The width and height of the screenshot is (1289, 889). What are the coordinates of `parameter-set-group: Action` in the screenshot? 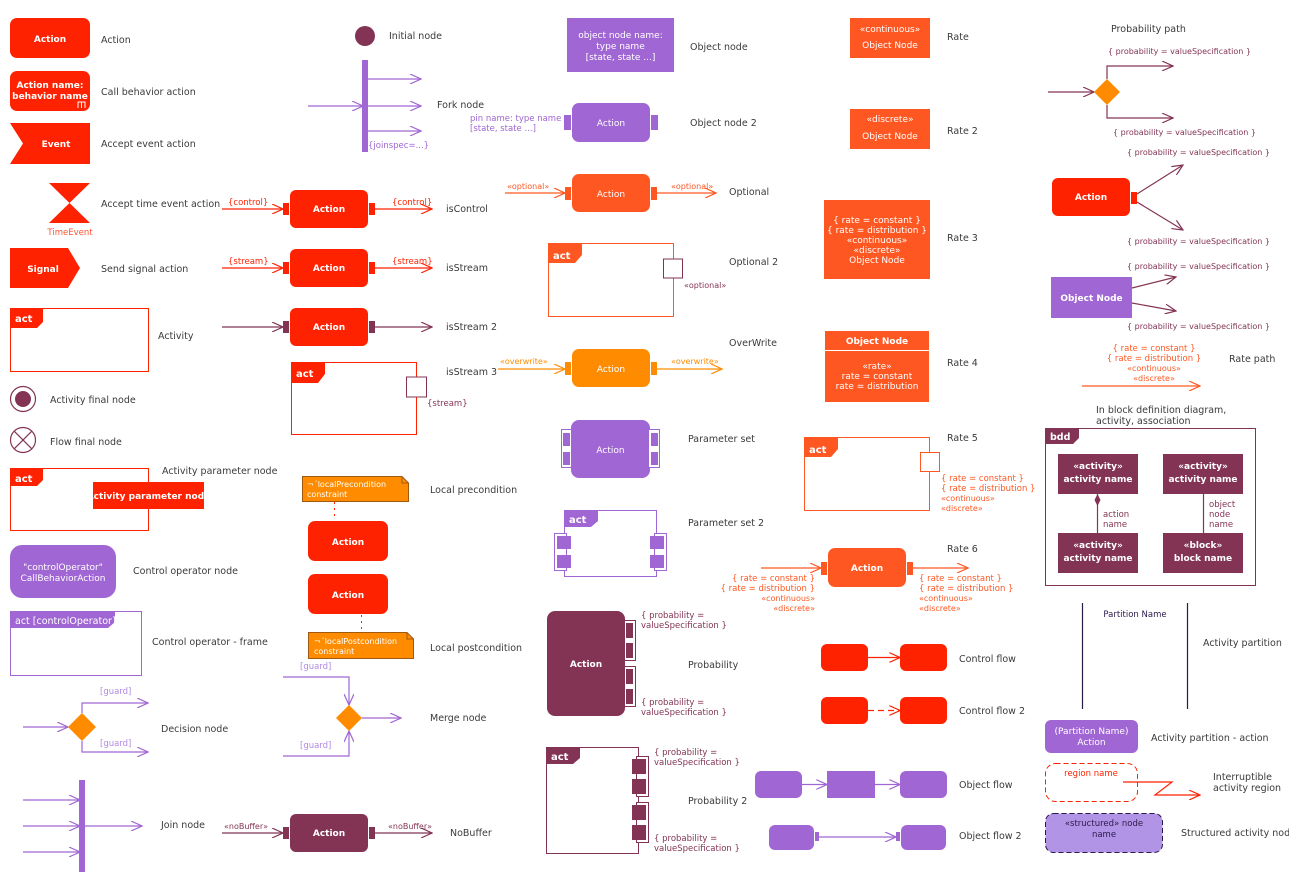 It's located at (610, 449).